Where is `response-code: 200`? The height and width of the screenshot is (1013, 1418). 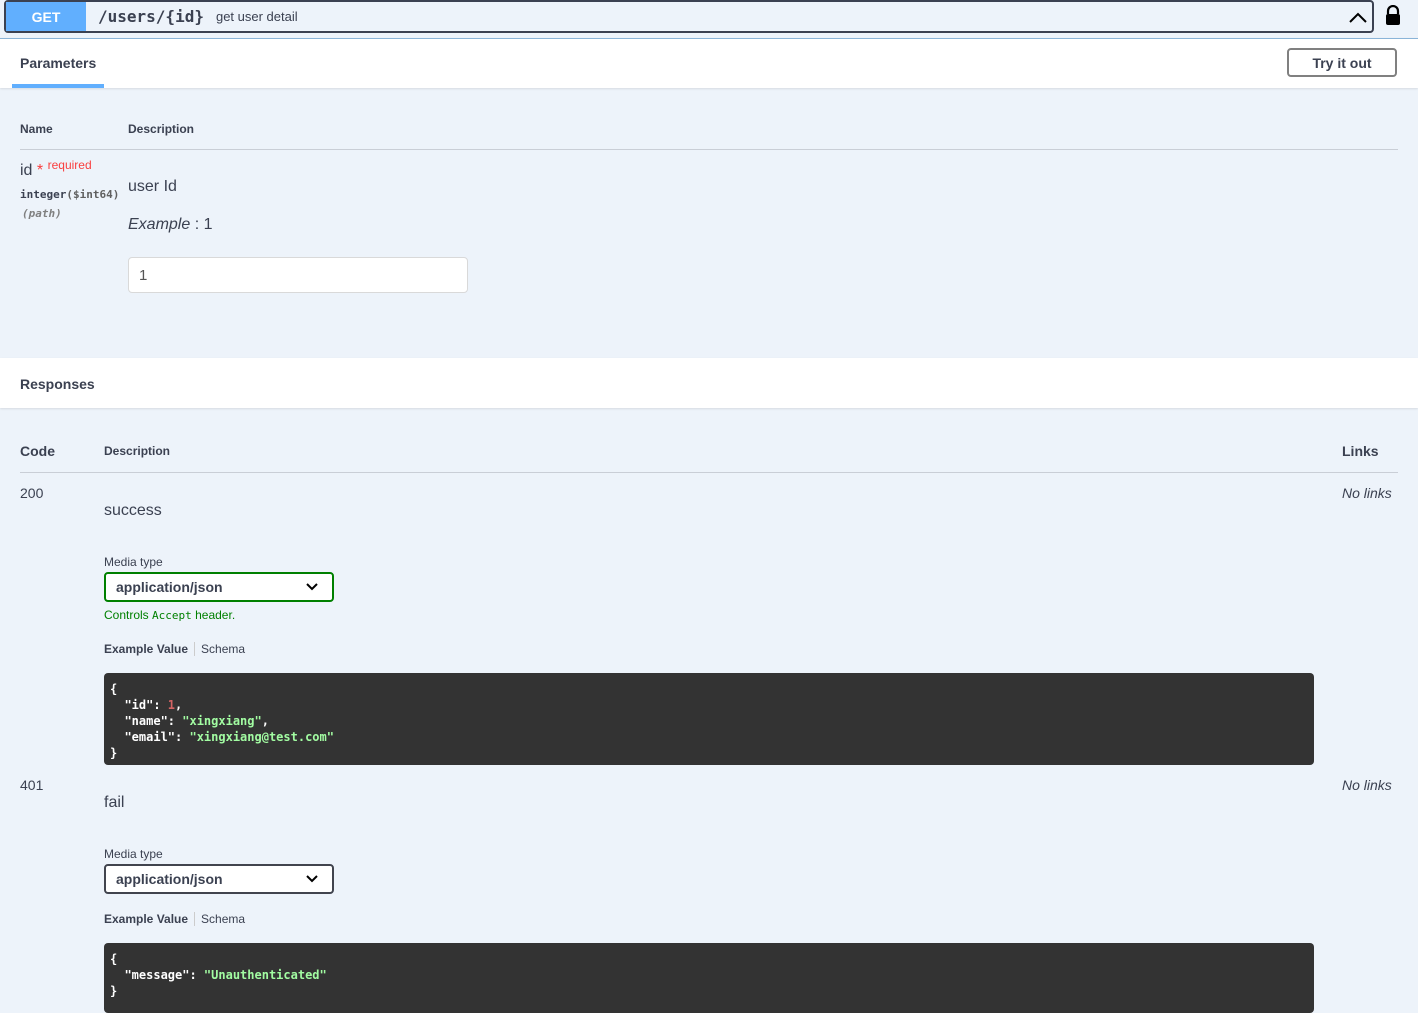 response-code: 200 is located at coordinates (32, 493).